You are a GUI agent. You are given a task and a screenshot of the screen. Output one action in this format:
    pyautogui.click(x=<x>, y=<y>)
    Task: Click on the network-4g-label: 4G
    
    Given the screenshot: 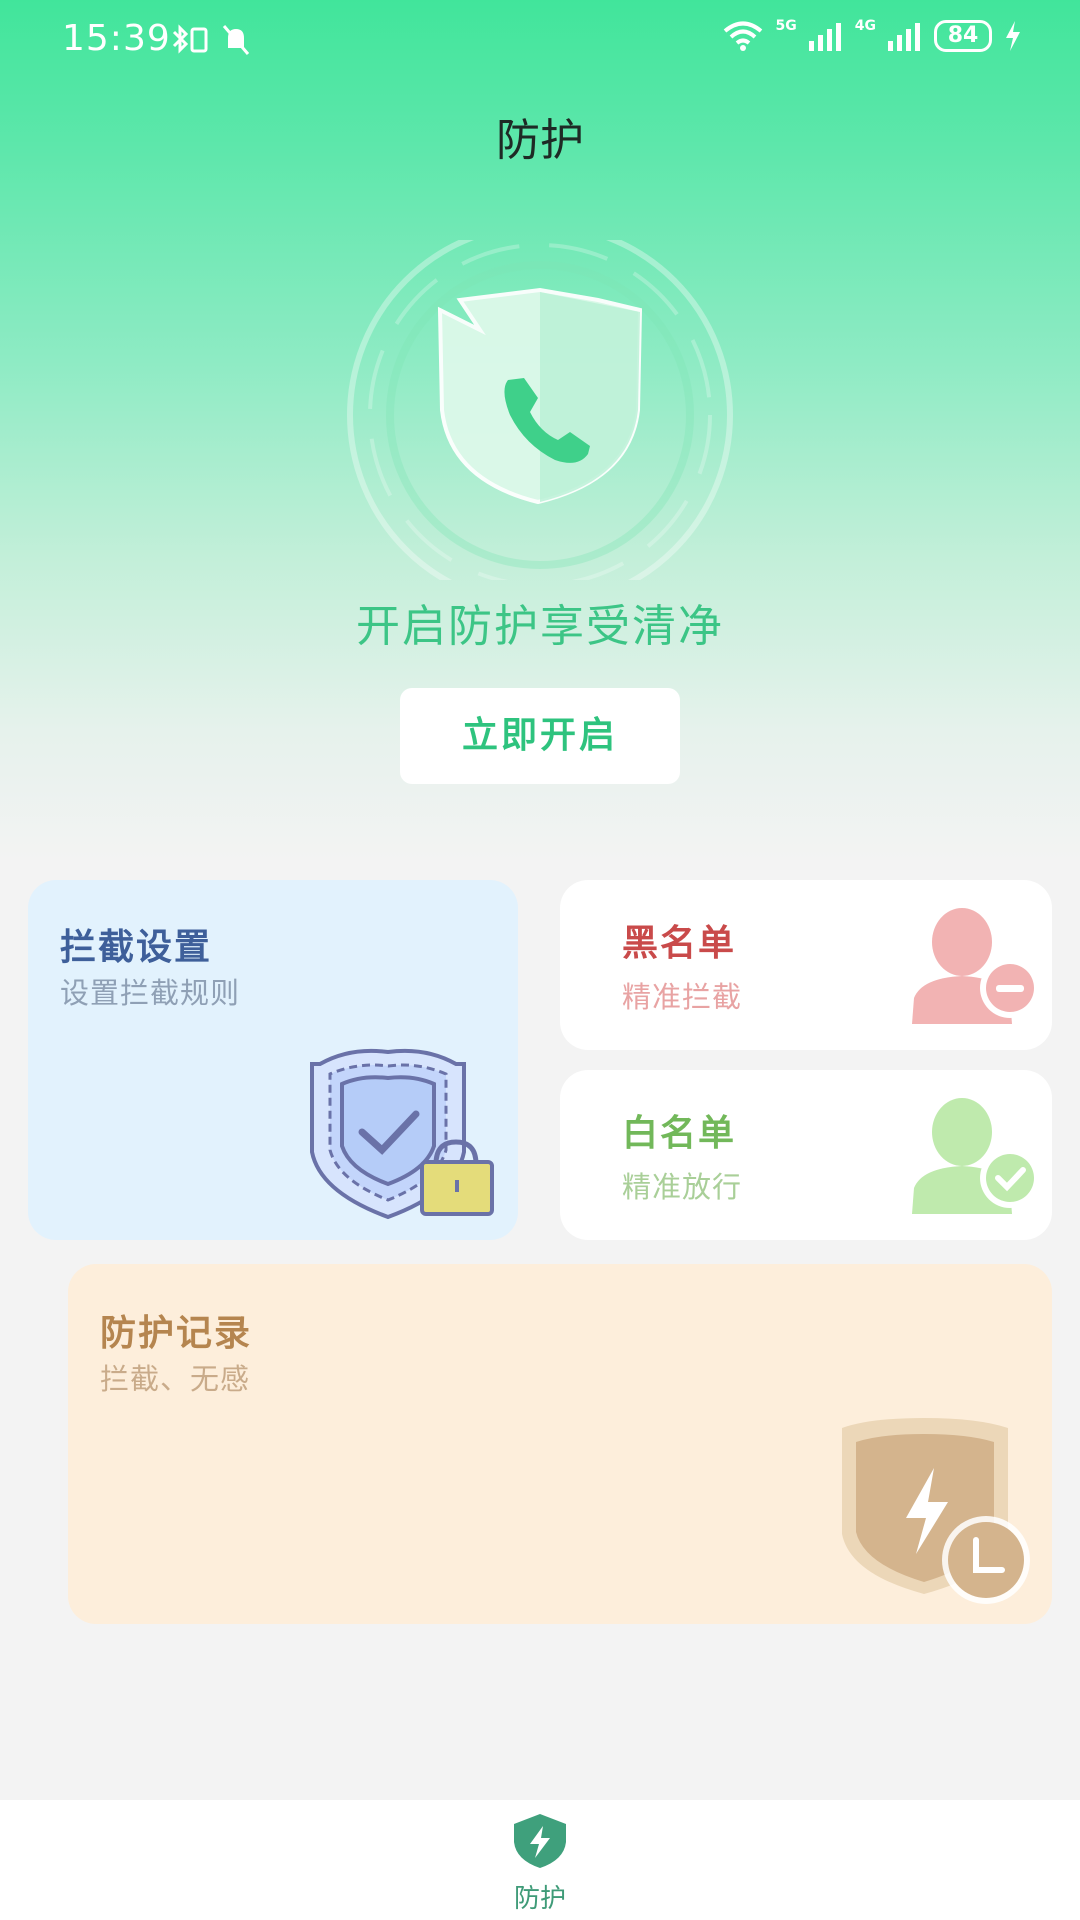 What is the action you would take?
    pyautogui.click(x=865, y=26)
    